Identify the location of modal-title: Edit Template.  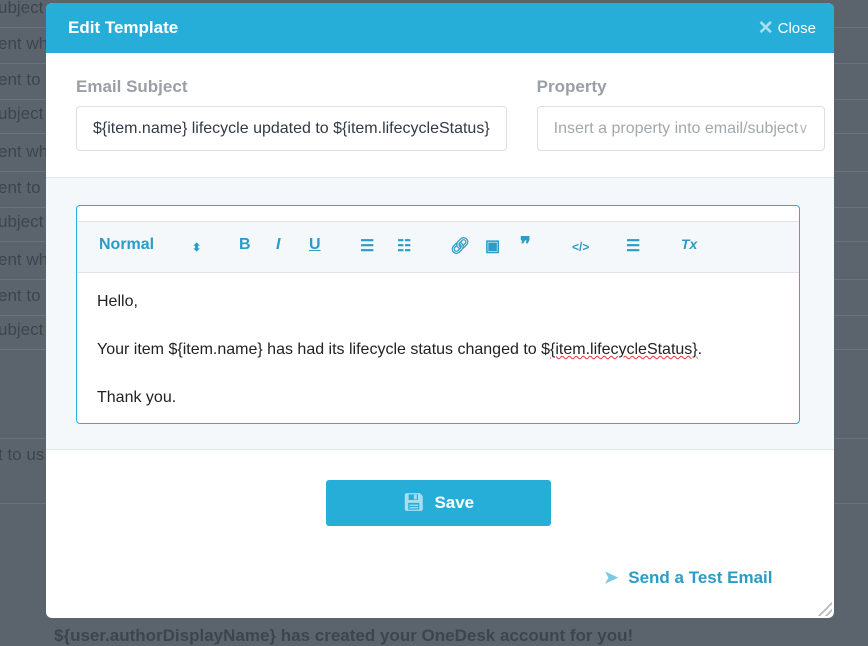
(123, 27).